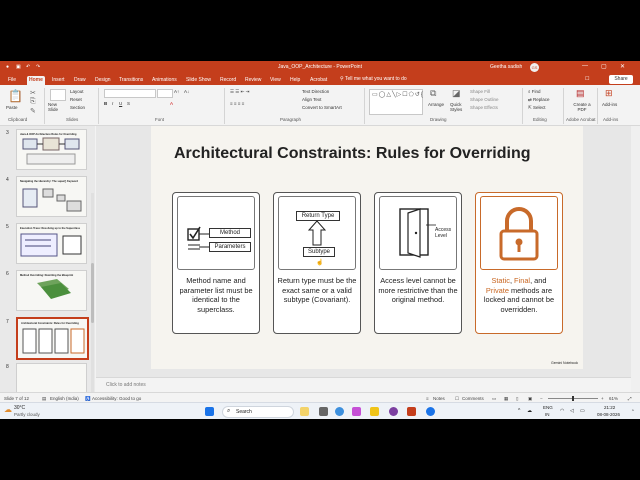 The image size is (640, 480). I want to click on arrange-button: Arrange, so click(436, 104).